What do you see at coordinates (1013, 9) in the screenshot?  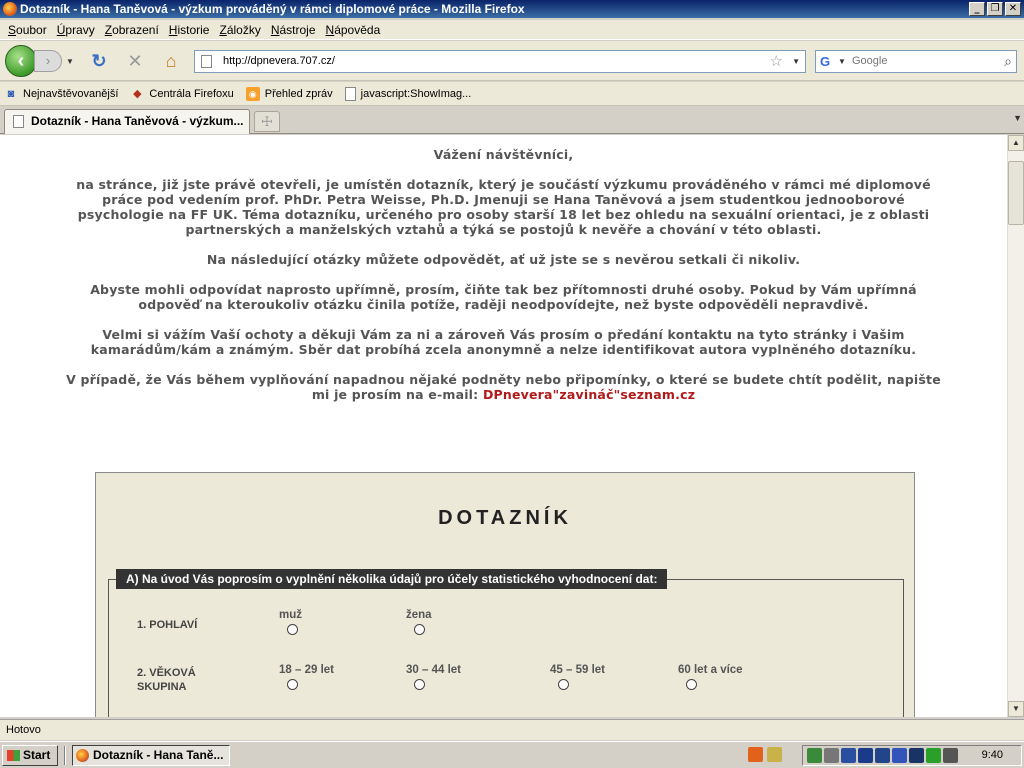 I see `close-button: ✕` at bounding box center [1013, 9].